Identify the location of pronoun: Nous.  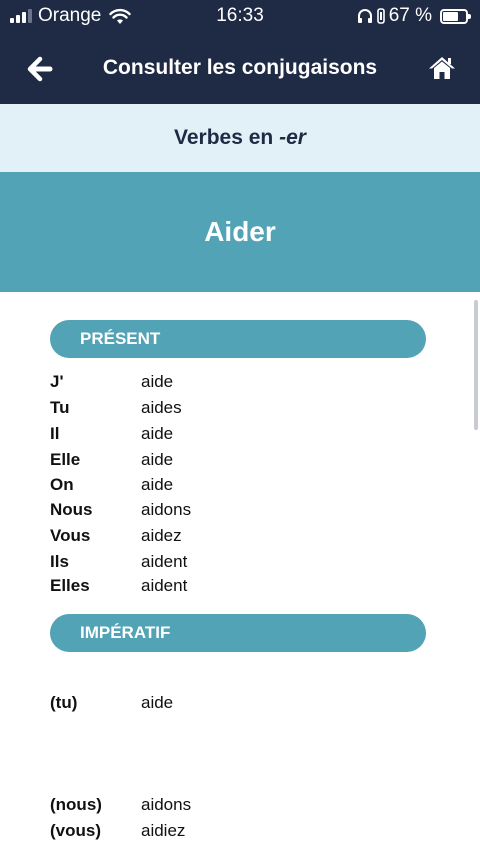
(71, 509).